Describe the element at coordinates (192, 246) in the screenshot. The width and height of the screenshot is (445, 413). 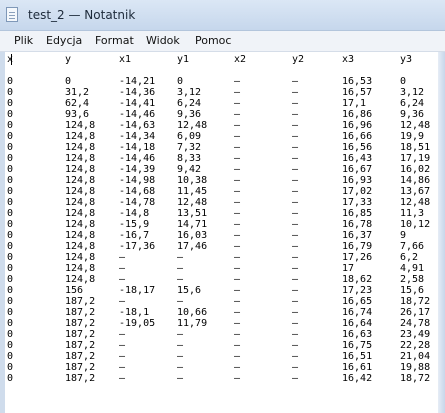
I see `value-cell: 17,46` at that location.